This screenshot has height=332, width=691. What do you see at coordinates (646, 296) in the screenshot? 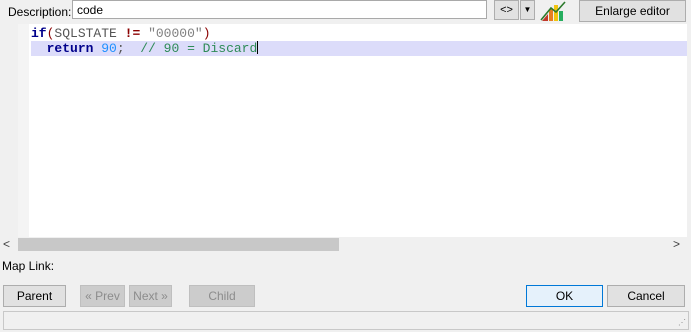
I see `cancel-button: Cancel` at bounding box center [646, 296].